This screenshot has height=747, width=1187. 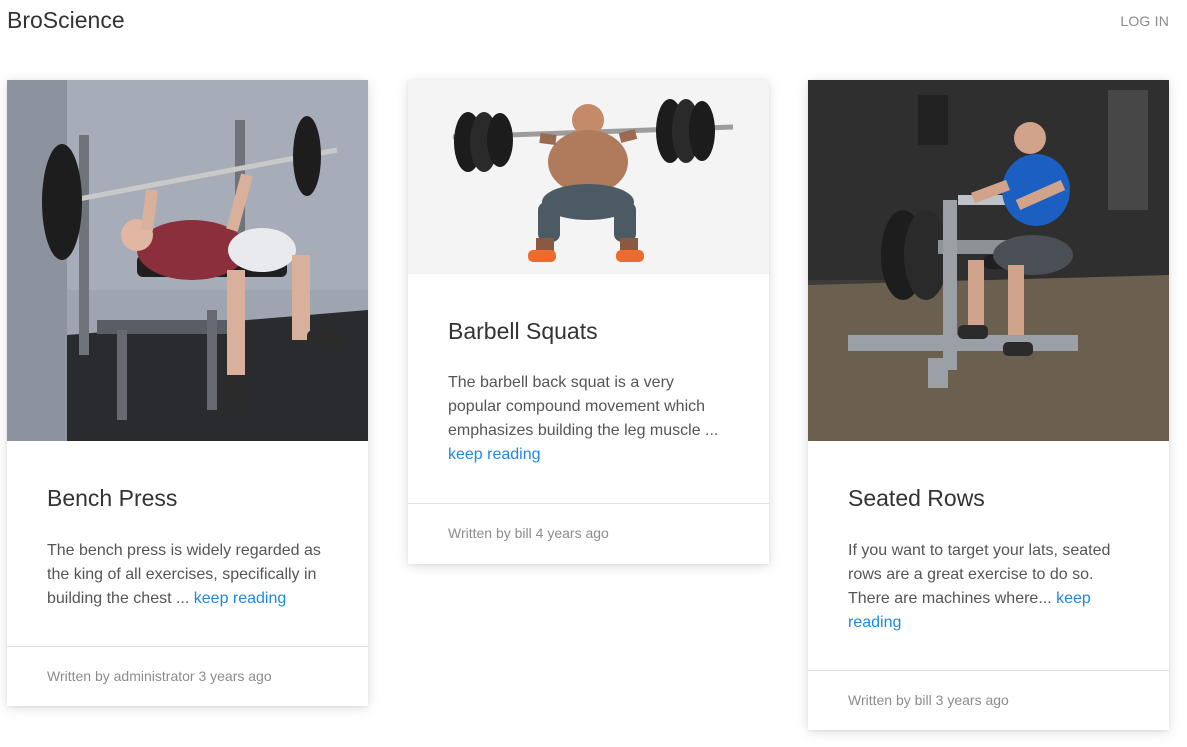 I want to click on post-meta: Written by bill 3 years ago, so click(x=928, y=700).